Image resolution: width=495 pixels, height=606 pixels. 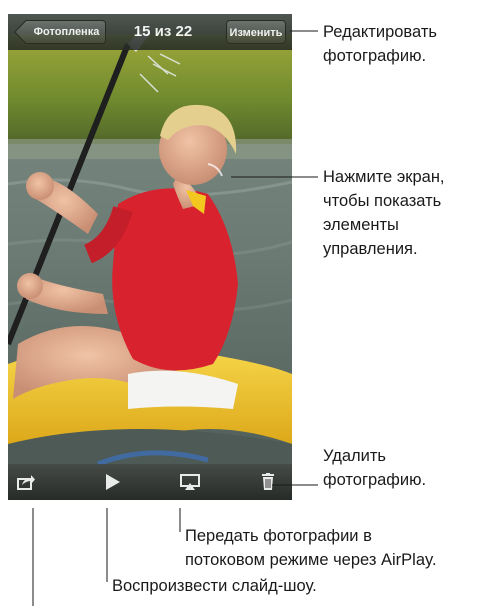 I want to click on delete-callout: Удалить фотографию., so click(x=375, y=468).